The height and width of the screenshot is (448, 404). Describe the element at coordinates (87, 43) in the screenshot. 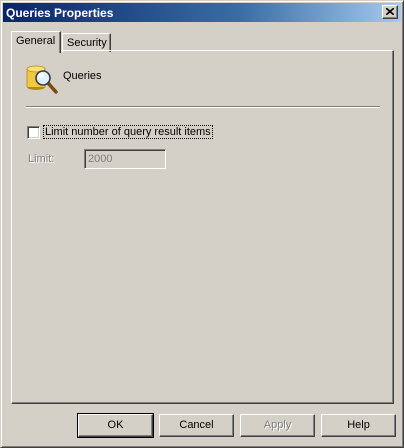

I see `tab-security-label: Security` at that location.